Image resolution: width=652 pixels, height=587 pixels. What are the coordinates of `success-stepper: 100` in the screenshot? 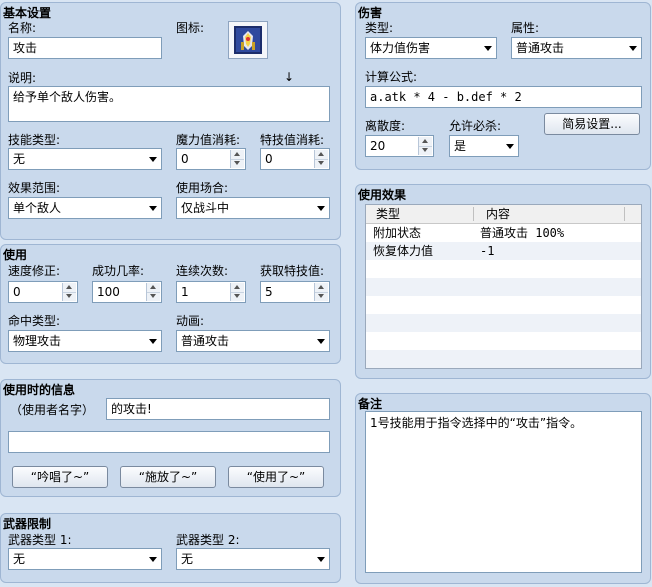 It's located at (127, 292).